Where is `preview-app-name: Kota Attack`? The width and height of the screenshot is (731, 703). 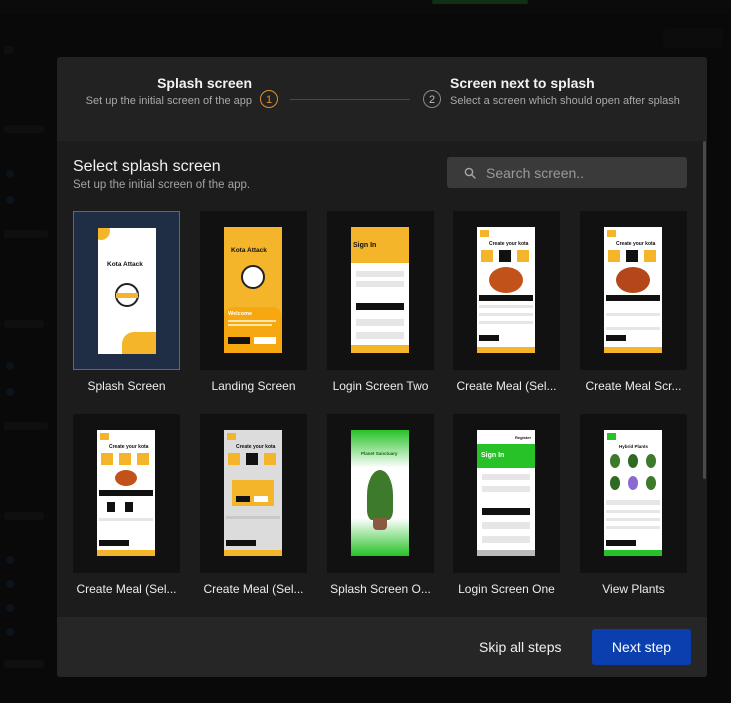 preview-app-name: Kota Attack is located at coordinates (249, 250).